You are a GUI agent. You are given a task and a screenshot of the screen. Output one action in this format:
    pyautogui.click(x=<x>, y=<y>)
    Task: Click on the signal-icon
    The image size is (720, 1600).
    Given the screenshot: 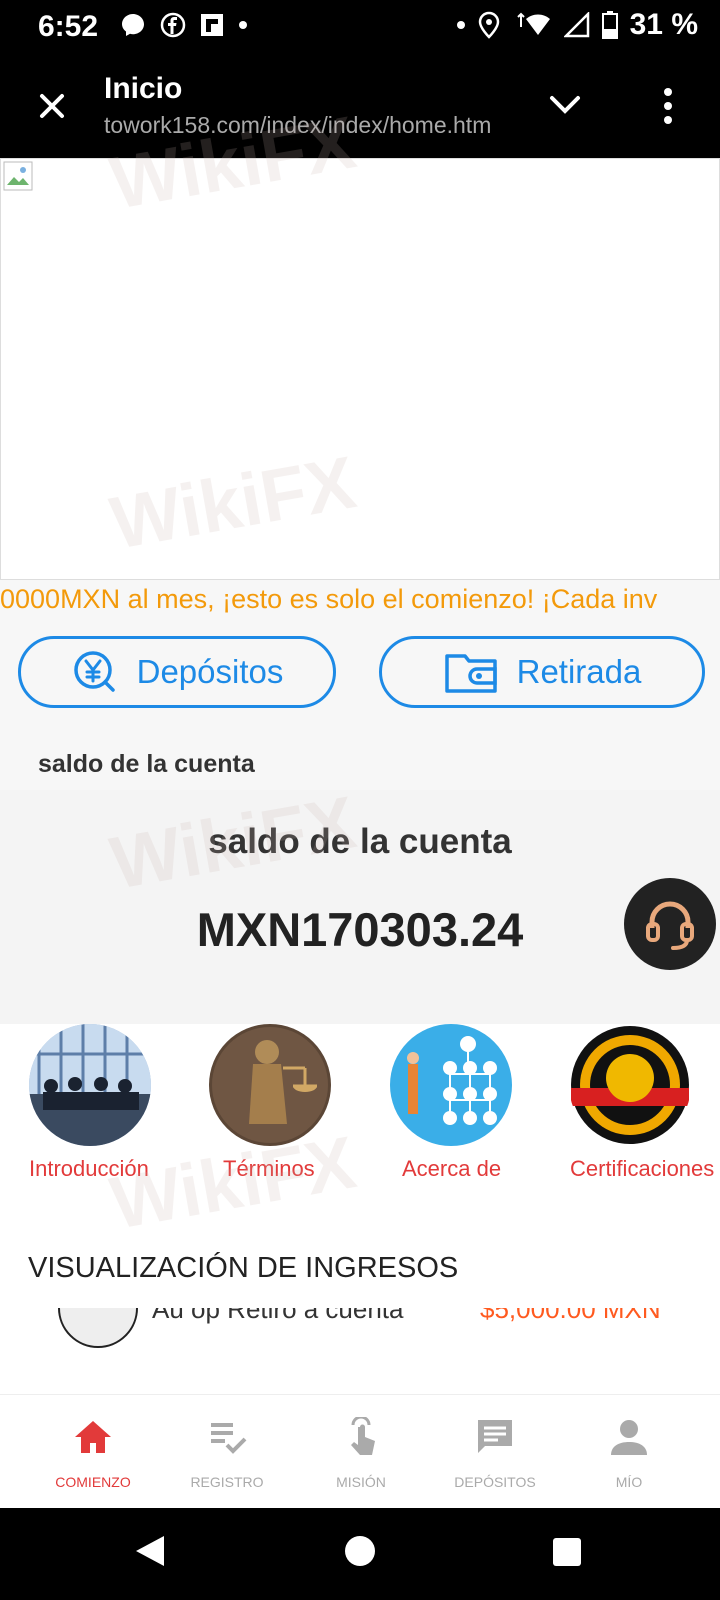 What is the action you would take?
    pyautogui.click(x=576, y=25)
    